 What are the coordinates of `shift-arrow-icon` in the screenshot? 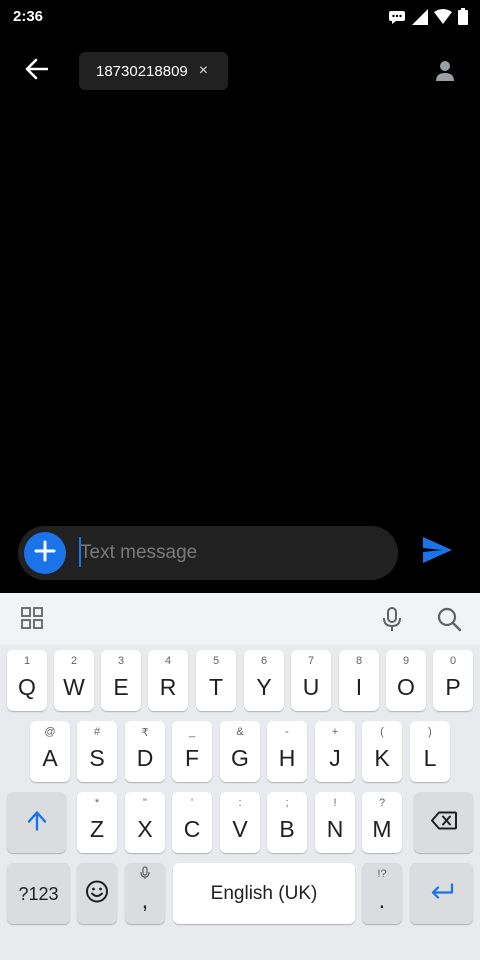 It's located at (37, 822).